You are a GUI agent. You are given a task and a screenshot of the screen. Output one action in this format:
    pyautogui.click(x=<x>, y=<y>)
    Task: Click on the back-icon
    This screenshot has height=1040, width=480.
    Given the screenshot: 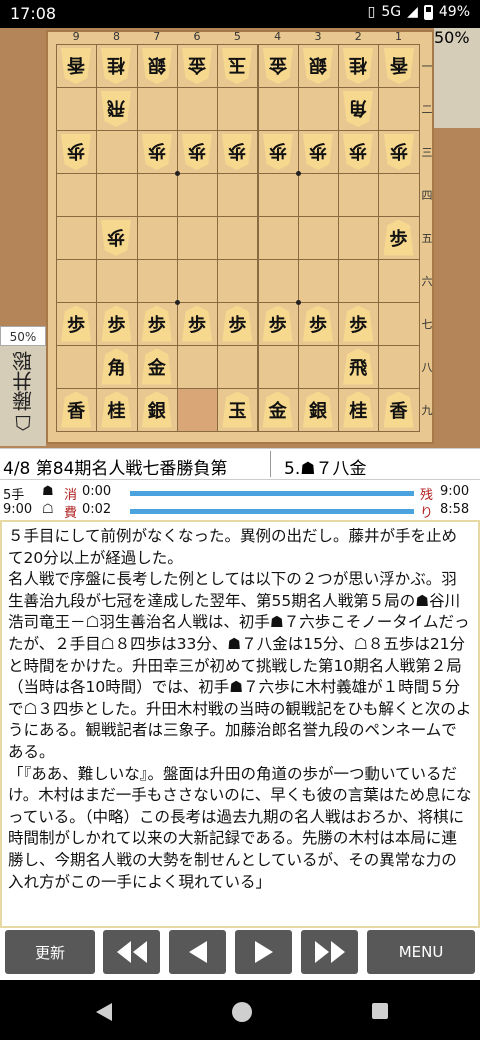 What is the action you would take?
    pyautogui.click(x=104, y=1012)
    